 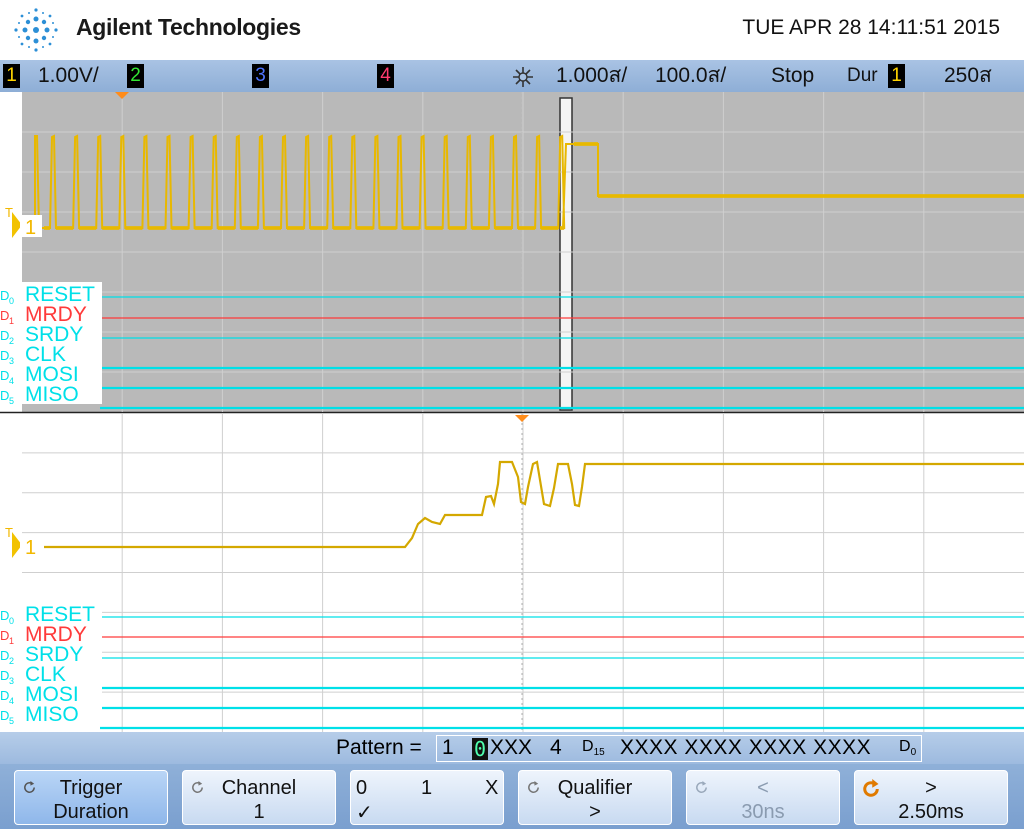 What do you see at coordinates (385, 76) in the screenshot?
I see `channel-4-badge: 4` at bounding box center [385, 76].